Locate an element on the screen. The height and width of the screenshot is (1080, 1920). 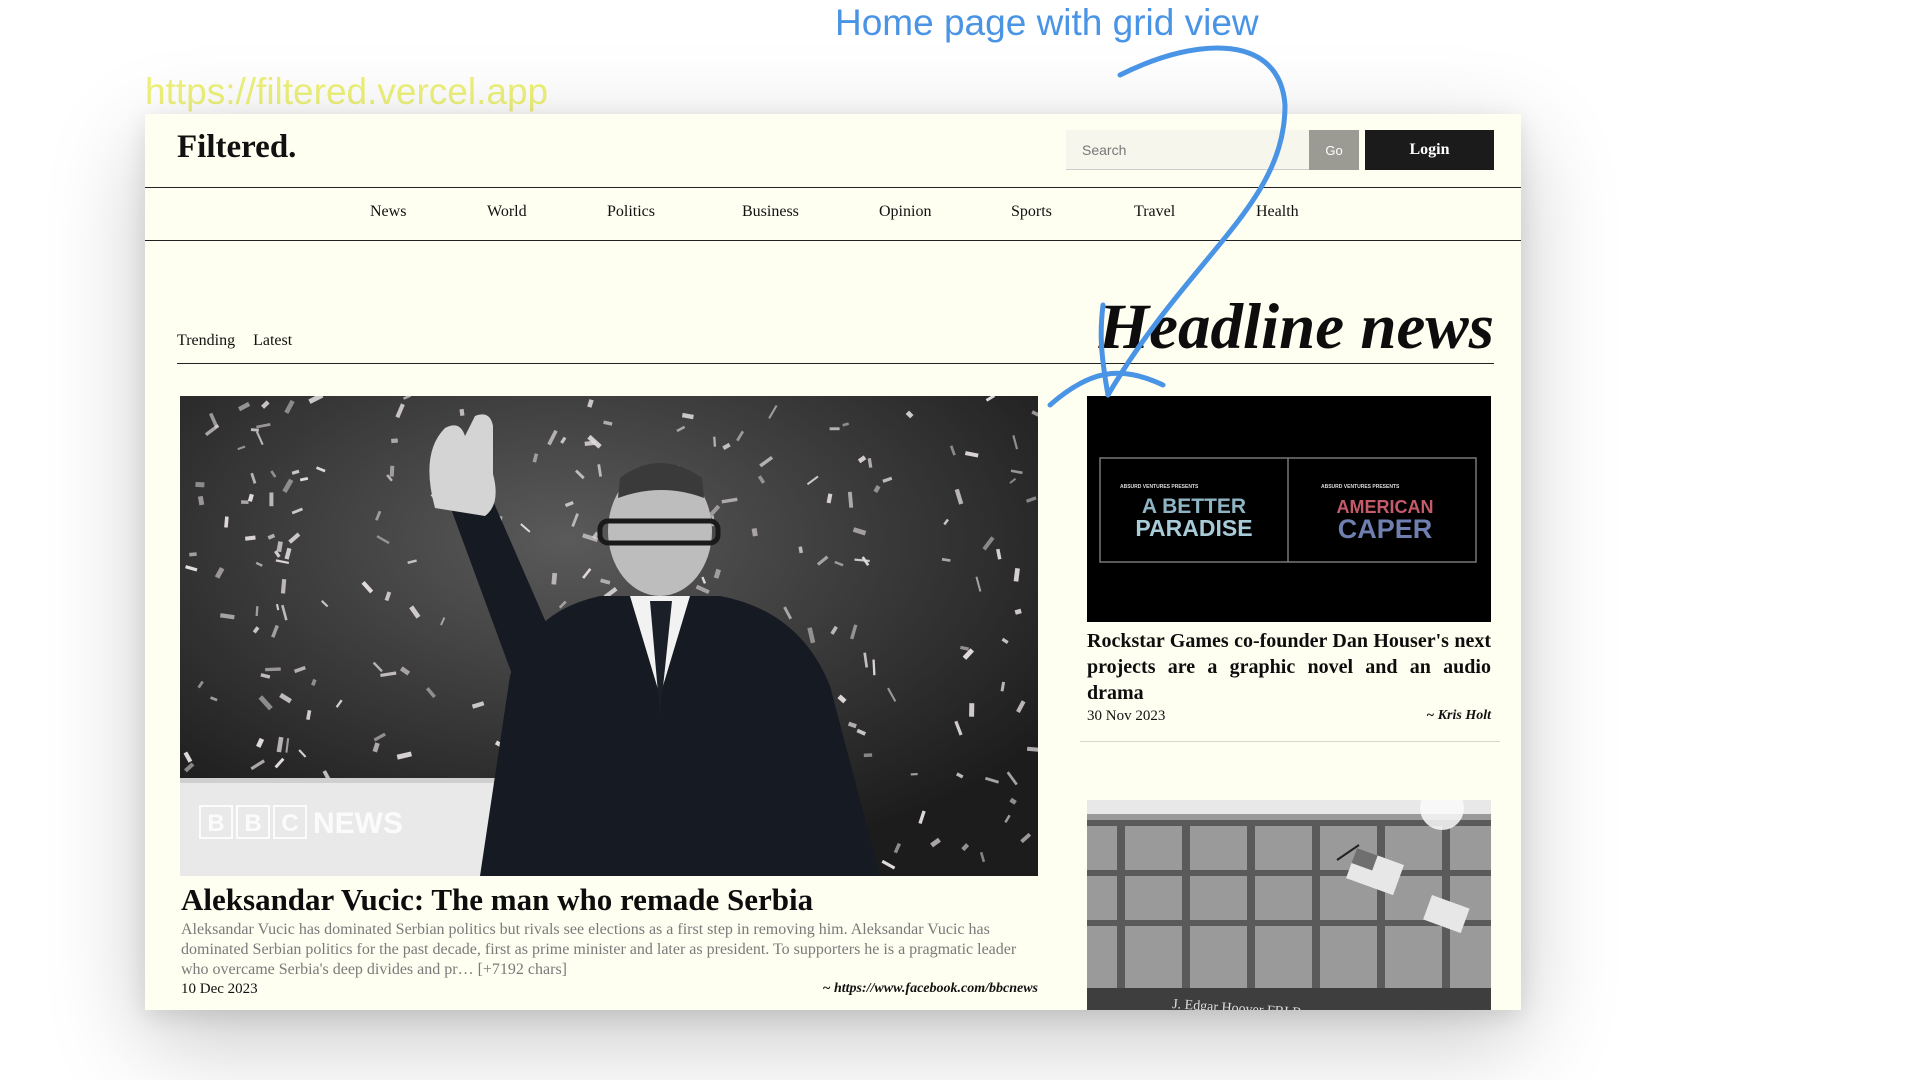
section-title: Headline news is located at coordinates (1296, 327).